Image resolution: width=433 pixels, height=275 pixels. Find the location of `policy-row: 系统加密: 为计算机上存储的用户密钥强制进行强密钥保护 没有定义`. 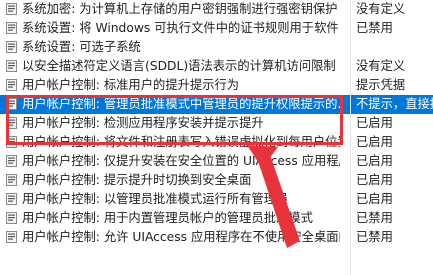

policy-row: 系统加密: 为计算机上存储的用户密钥强制进行强密钥保护 没有定义 is located at coordinates (216, 9).